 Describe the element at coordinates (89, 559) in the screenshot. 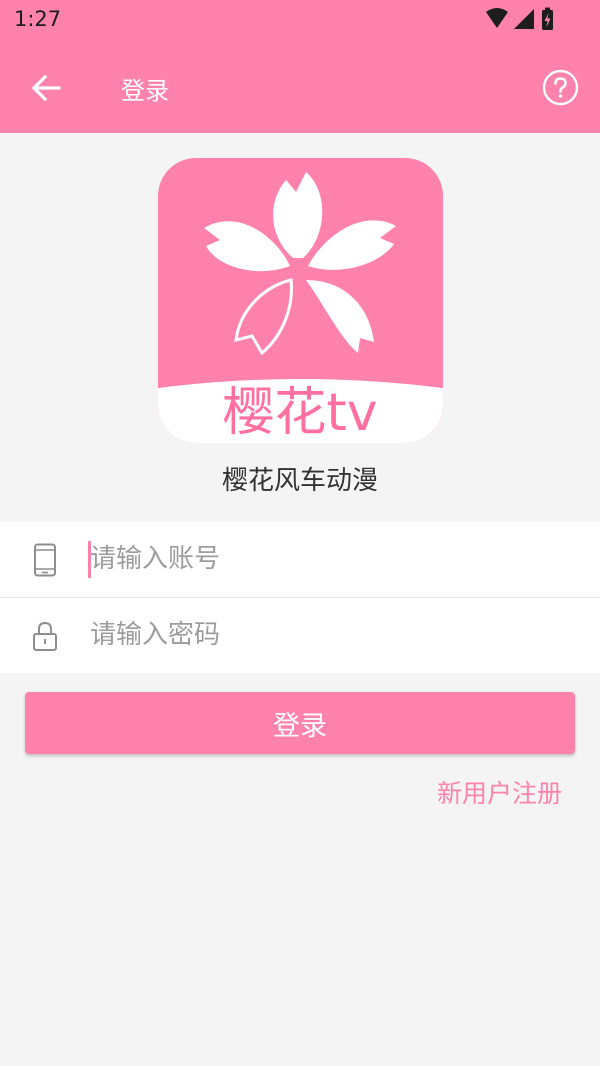

I see `text-cursor` at that location.